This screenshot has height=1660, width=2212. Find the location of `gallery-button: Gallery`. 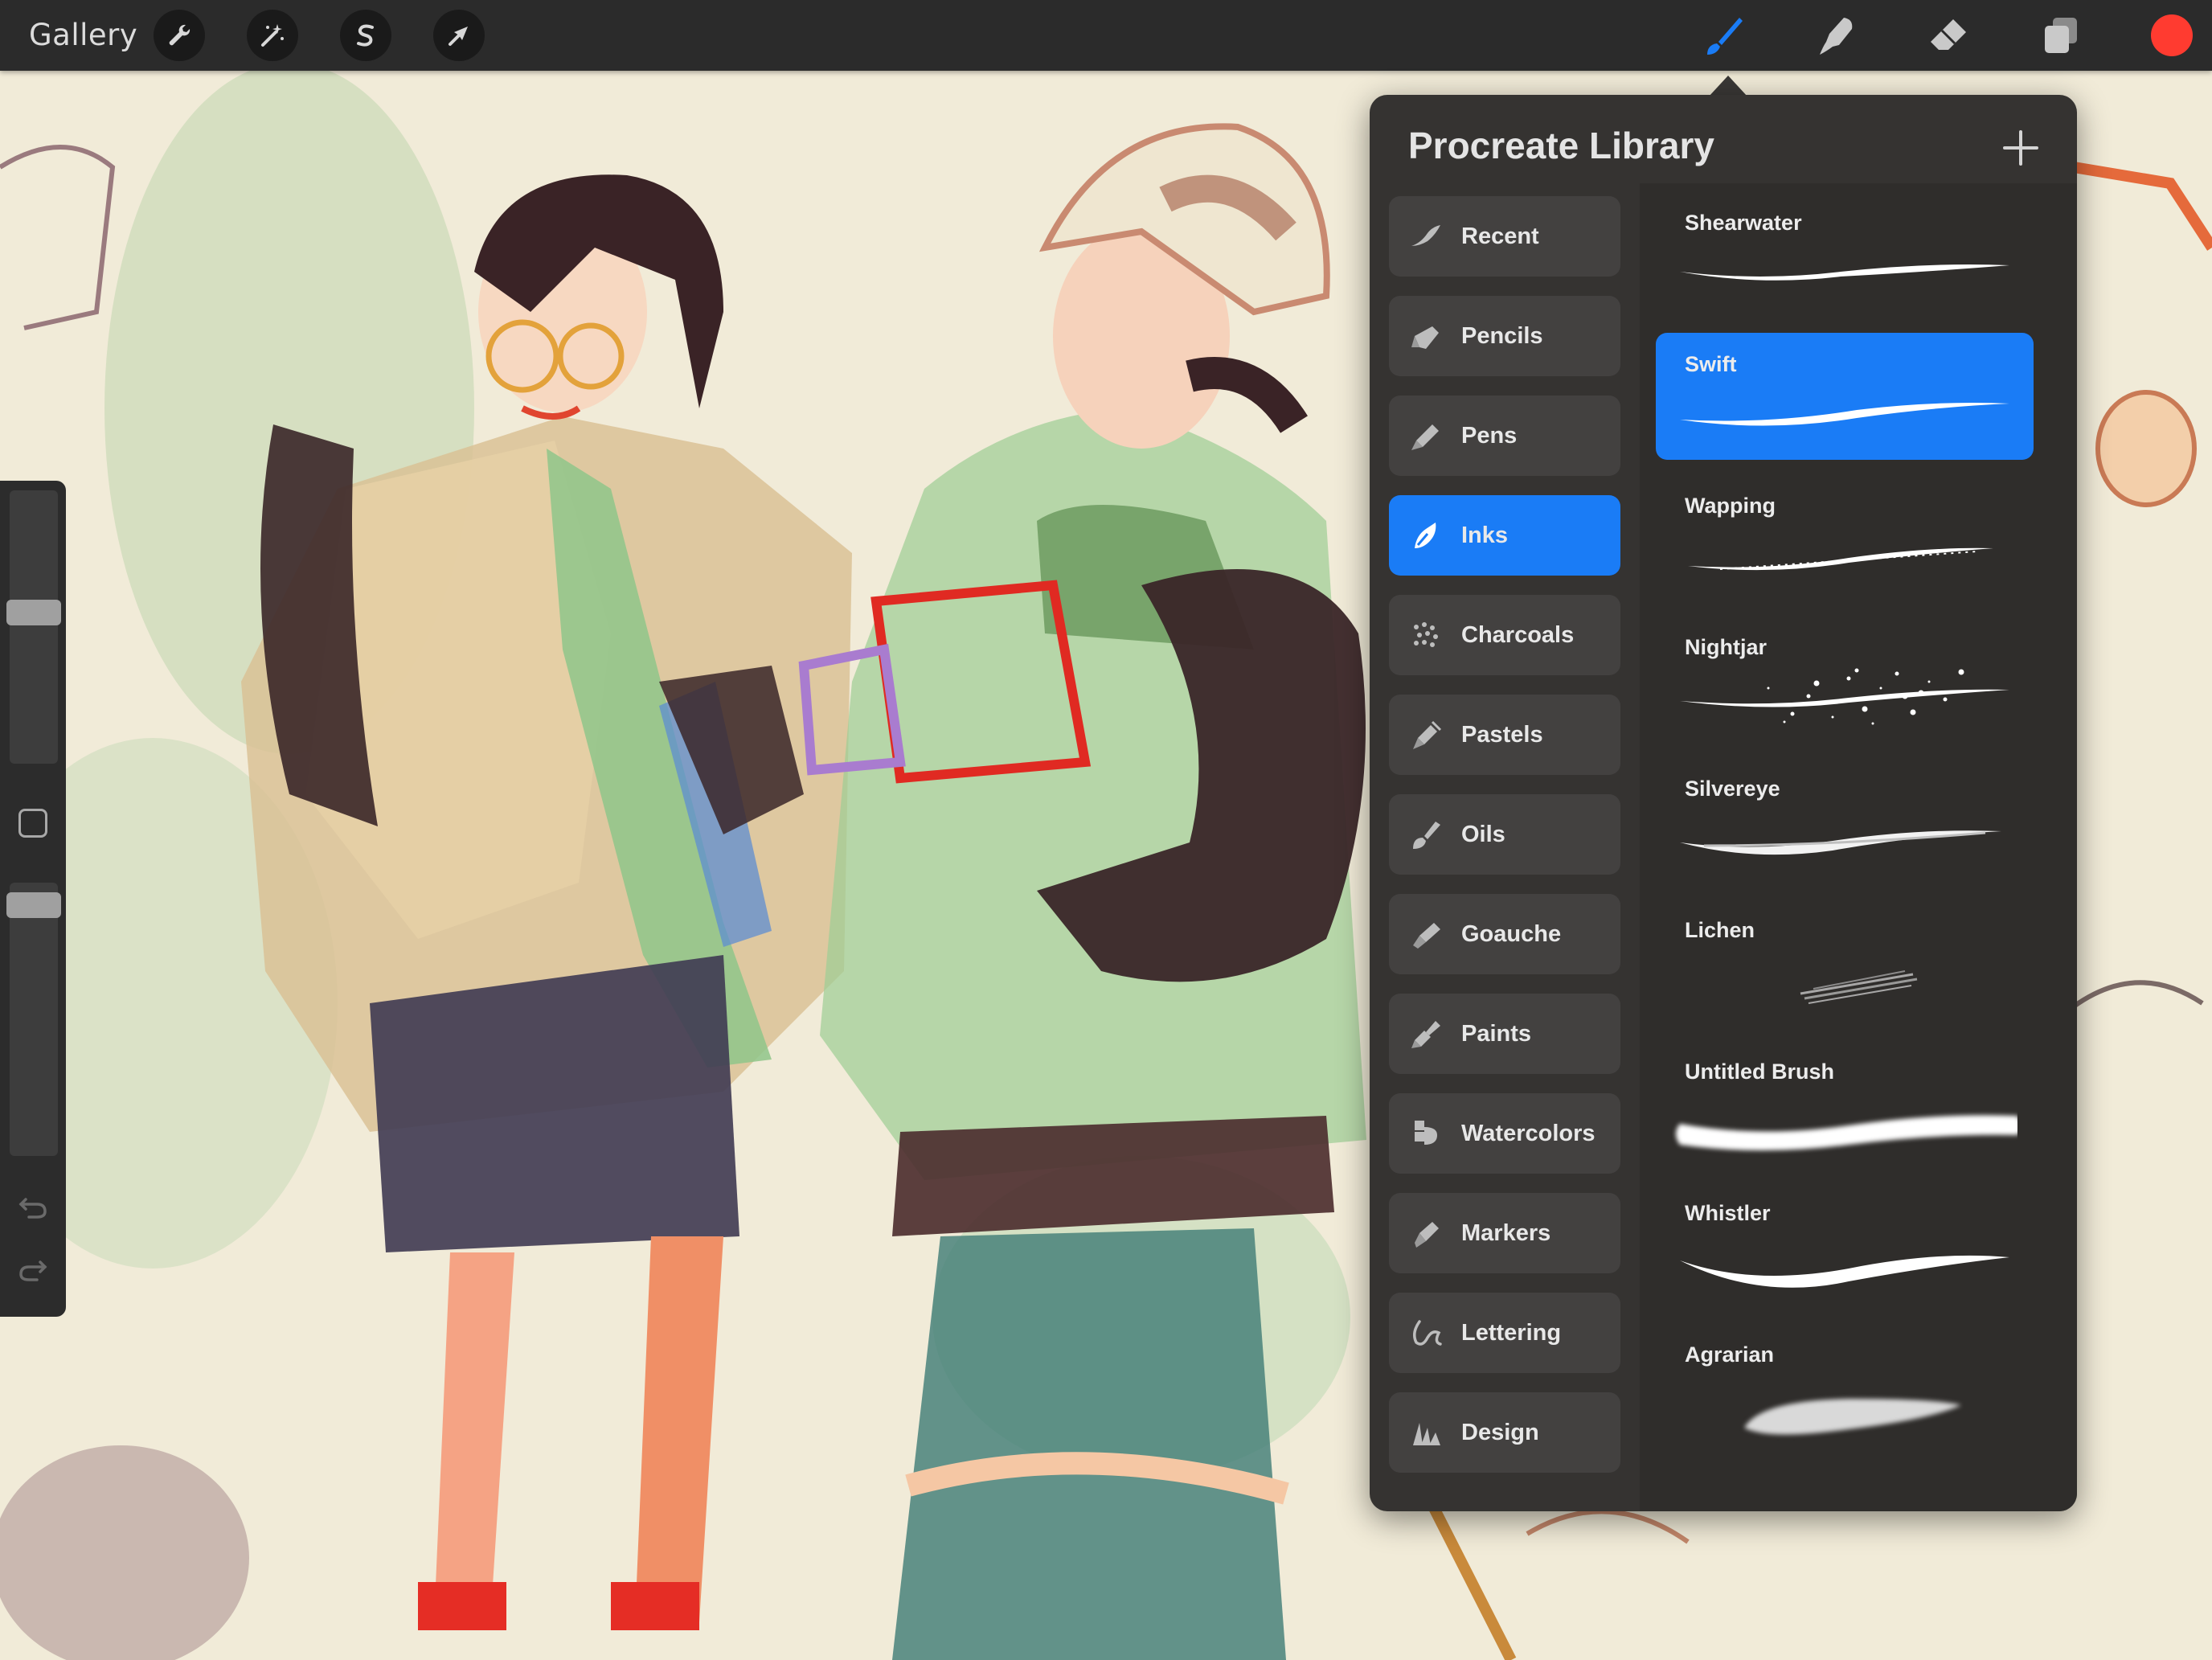

gallery-button: Gallery is located at coordinates (83, 35).